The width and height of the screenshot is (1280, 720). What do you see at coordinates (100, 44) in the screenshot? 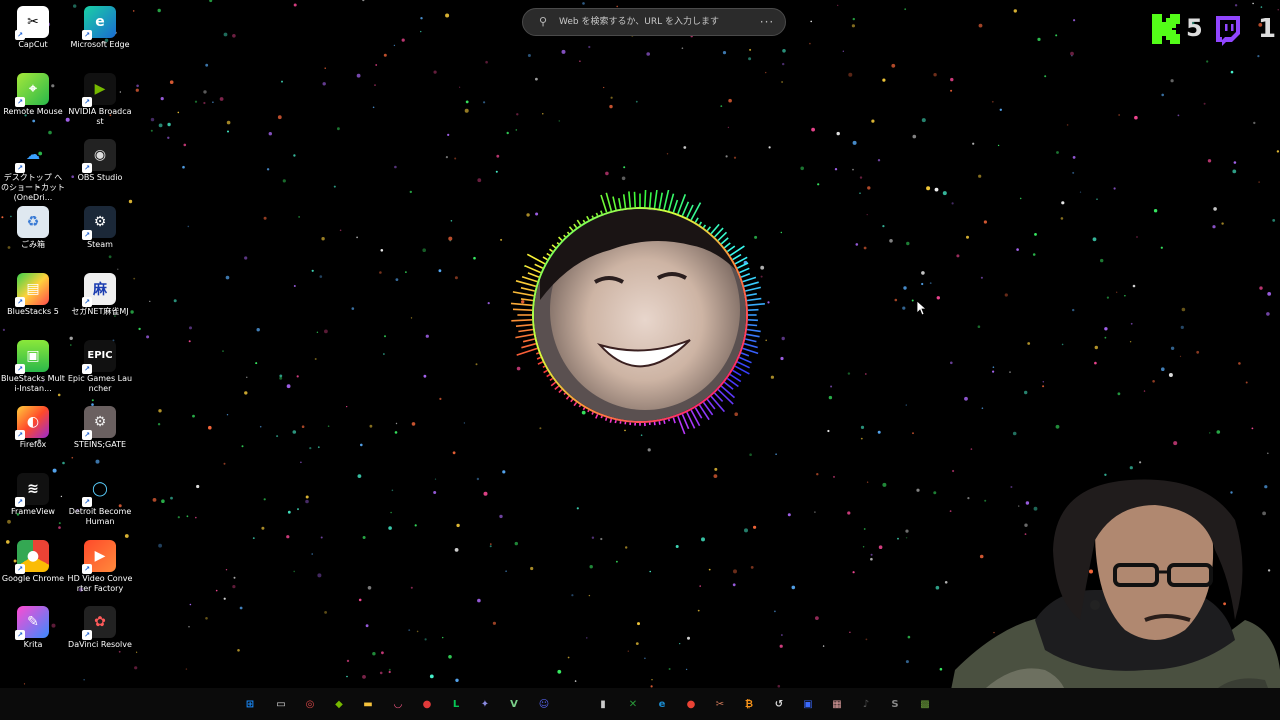
I see `desktop-shortcut-label: Microsoft Edge` at bounding box center [100, 44].